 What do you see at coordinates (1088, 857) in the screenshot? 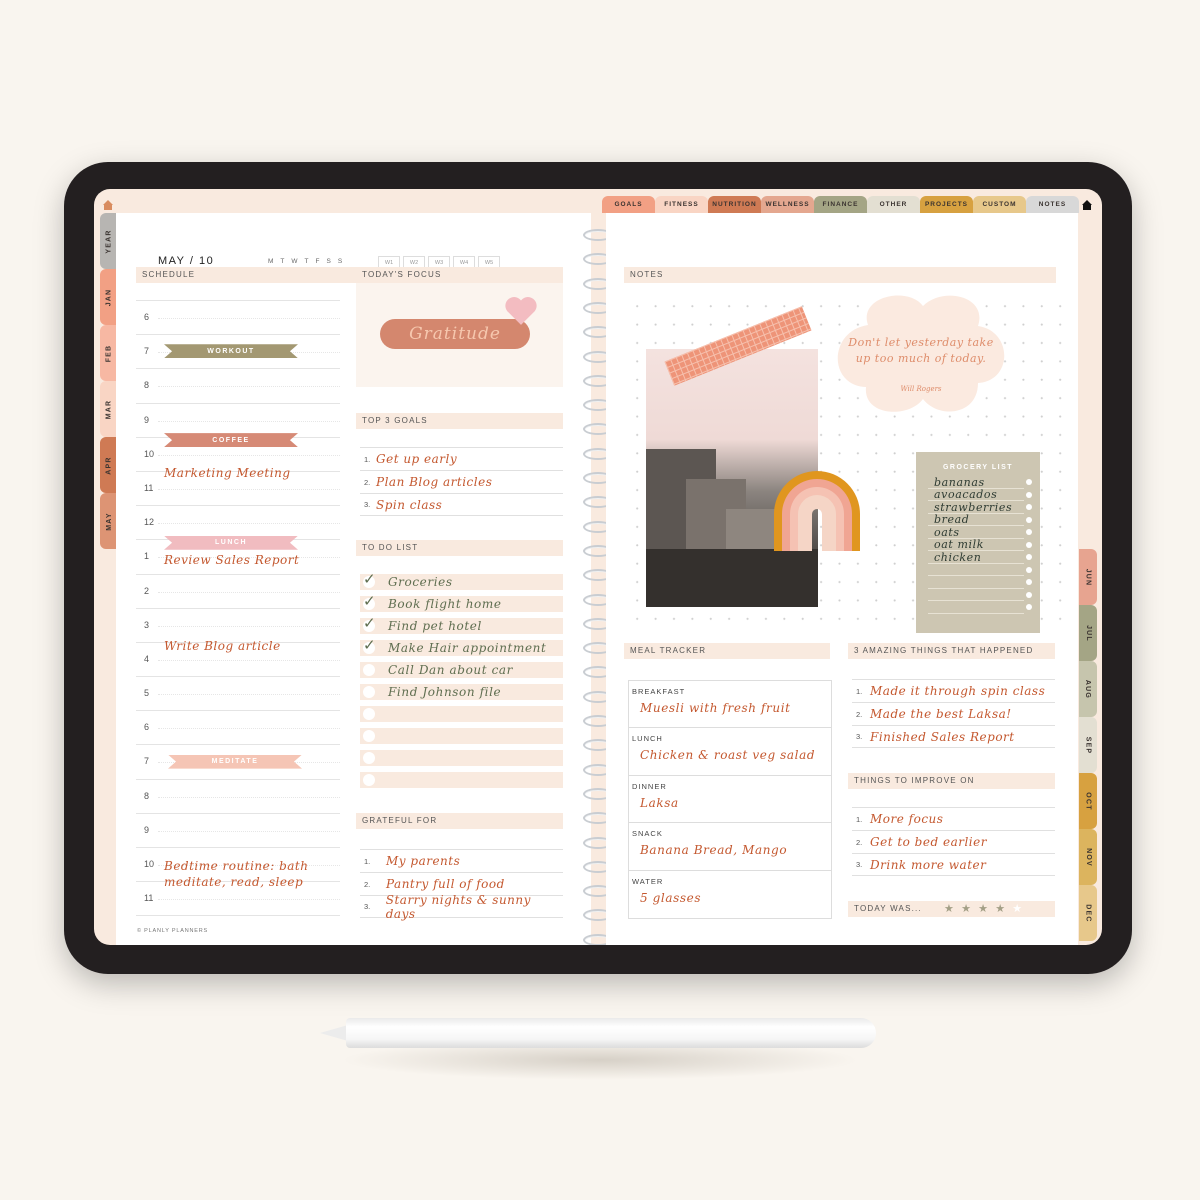
I see `tab-nov: NOV` at bounding box center [1088, 857].